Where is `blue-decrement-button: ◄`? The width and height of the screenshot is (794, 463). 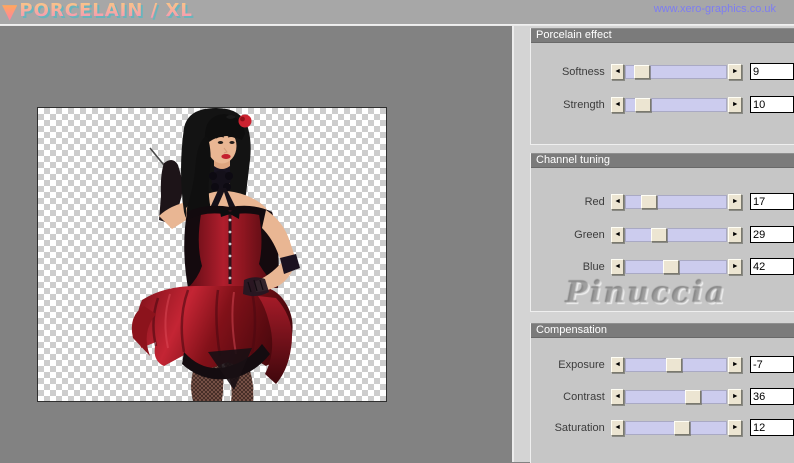 blue-decrement-button: ◄ is located at coordinates (617, 266).